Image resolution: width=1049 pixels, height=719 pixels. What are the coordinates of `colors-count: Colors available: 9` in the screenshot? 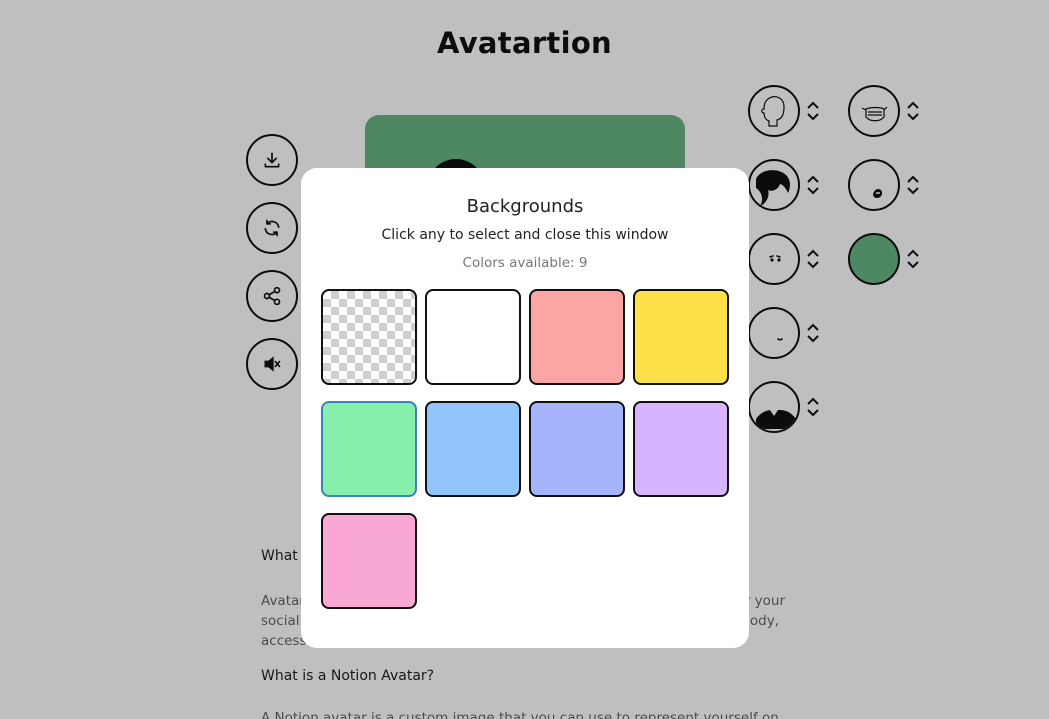 It's located at (525, 263).